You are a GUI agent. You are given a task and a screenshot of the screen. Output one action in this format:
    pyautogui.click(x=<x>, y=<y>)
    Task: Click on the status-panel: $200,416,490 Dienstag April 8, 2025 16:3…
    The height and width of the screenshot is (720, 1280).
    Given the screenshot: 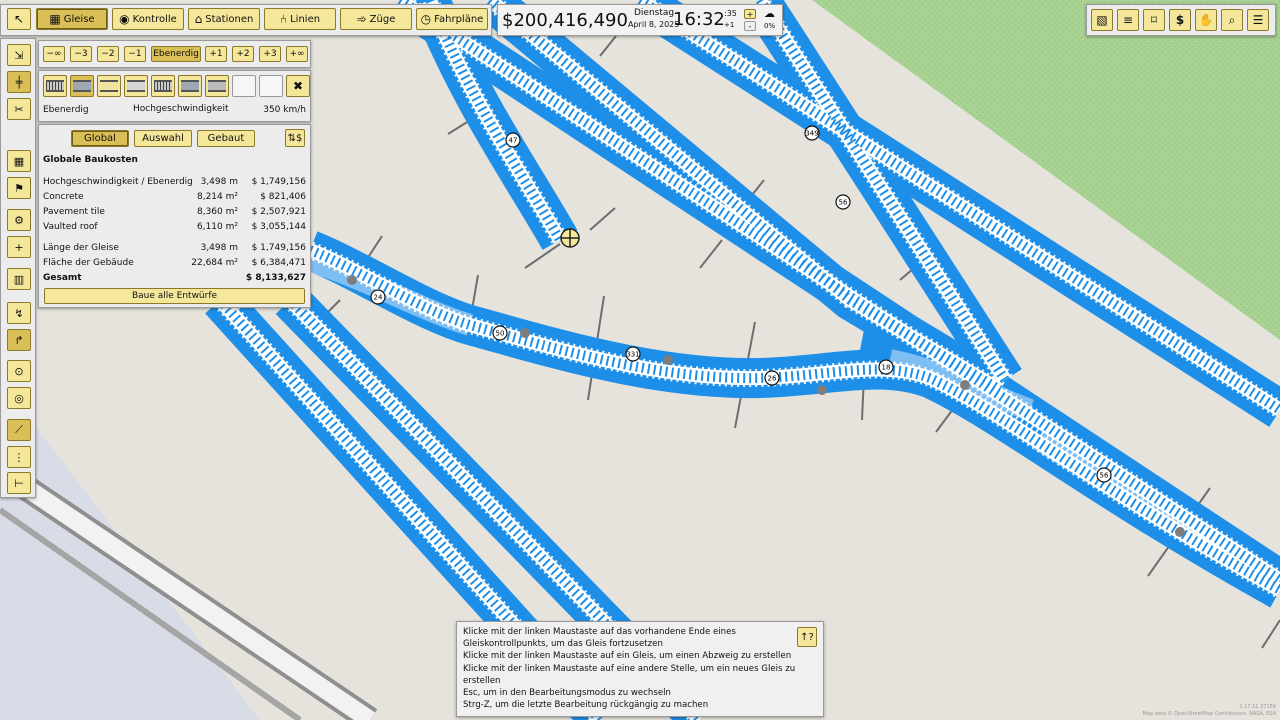 What is the action you would take?
    pyautogui.click(x=640, y=20)
    